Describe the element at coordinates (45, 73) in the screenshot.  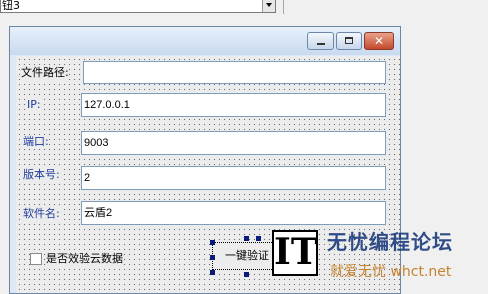
I see `file-path-label: 文件路径:` at that location.